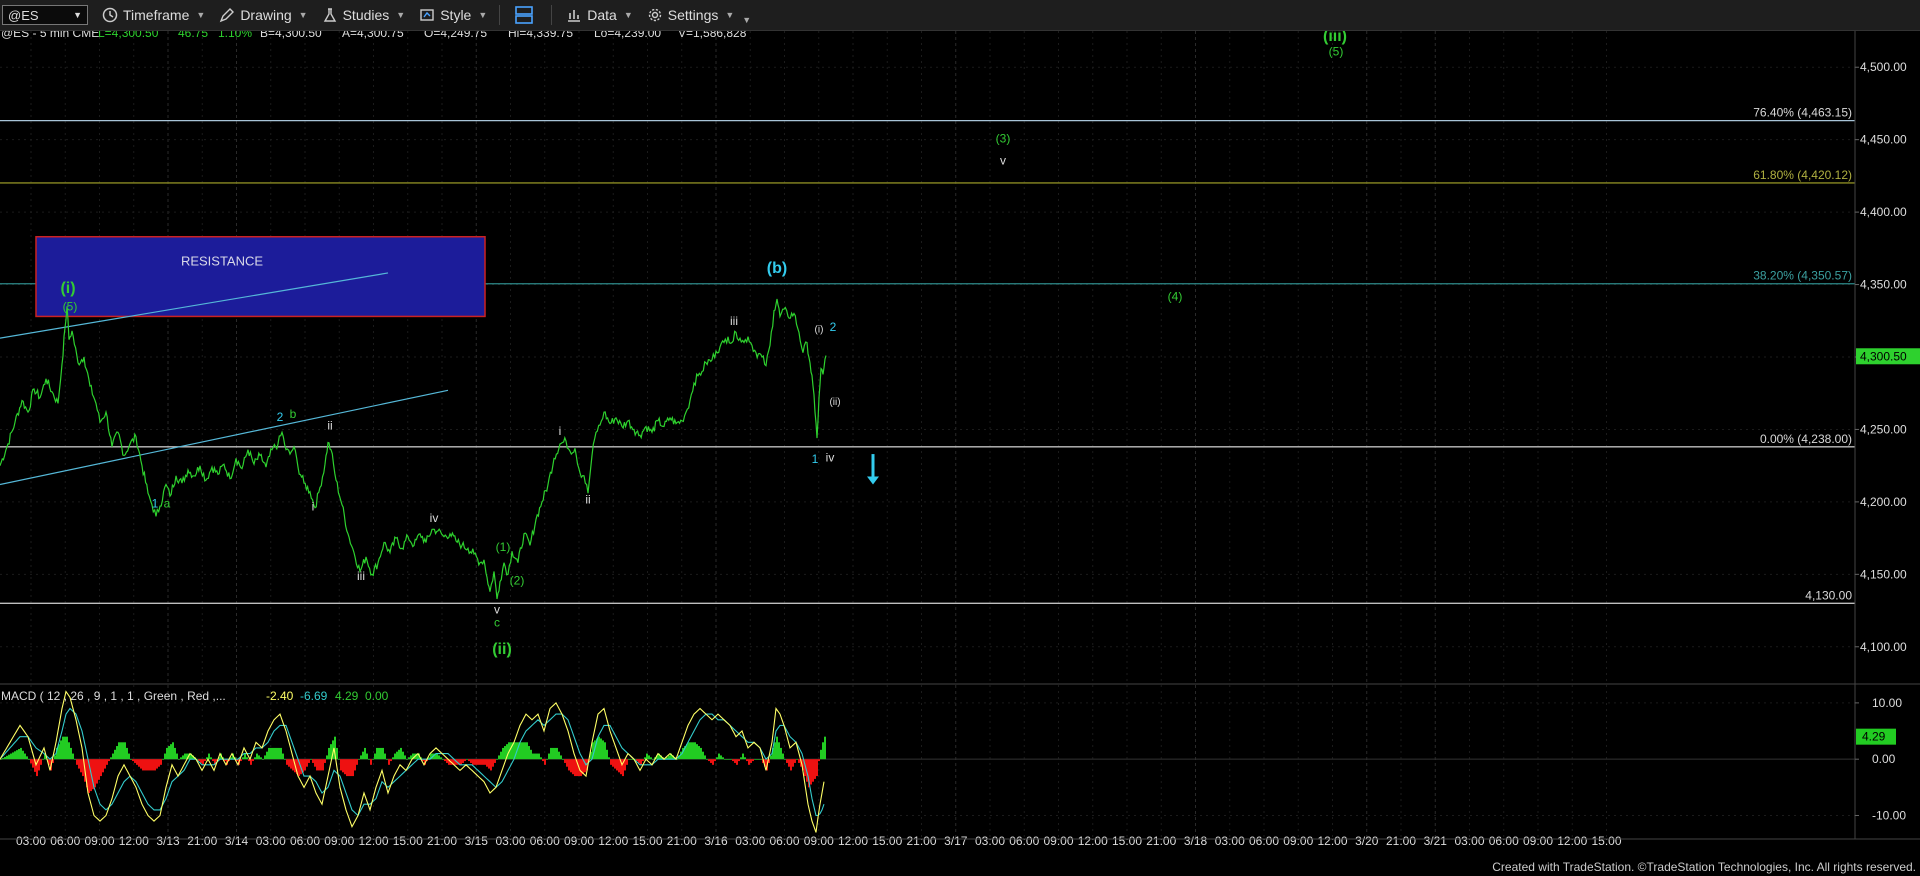 The width and height of the screenshot is (1920, 876). Describe the element at coordinates (456, 15) in the screenshot. I see `style-label: Style` at that location.